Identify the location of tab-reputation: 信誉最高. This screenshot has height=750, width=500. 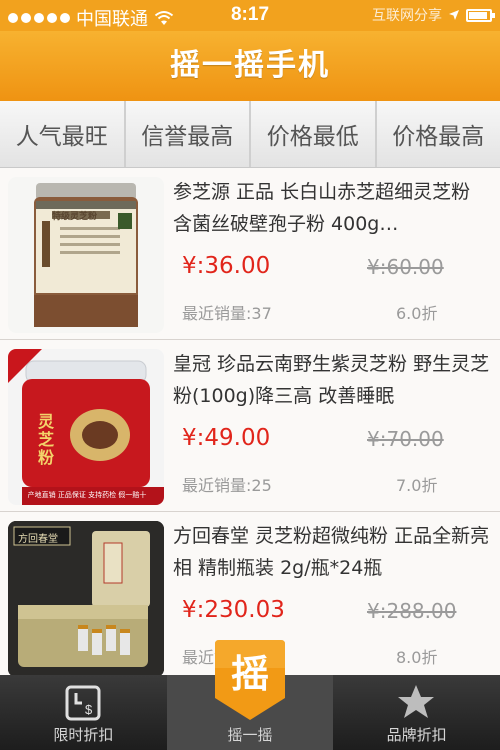
(188, 134).